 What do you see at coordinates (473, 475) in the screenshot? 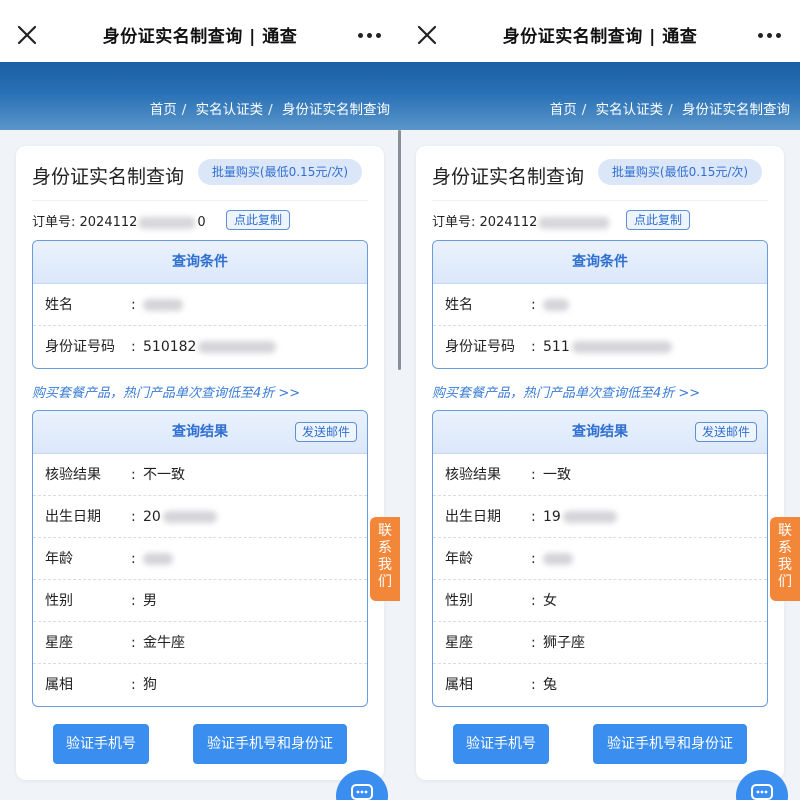
I see `row-label: 核验结果` at bounding box center [473, 475].